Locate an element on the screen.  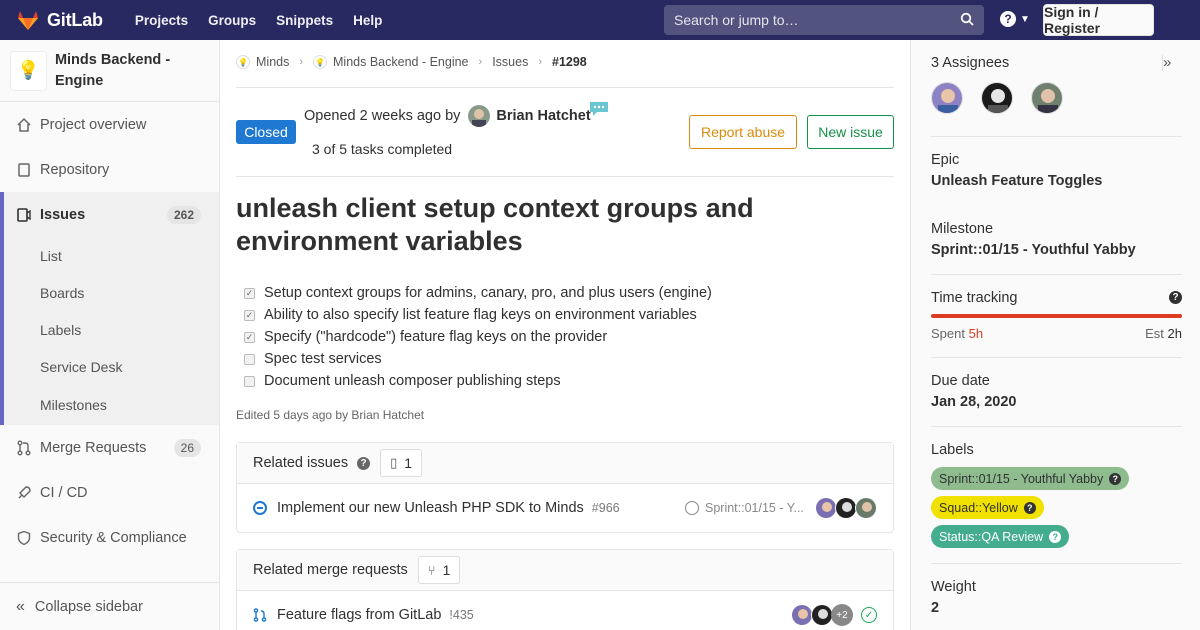
label-status: Status::QA Review? is located at coordinates (1000, 536).